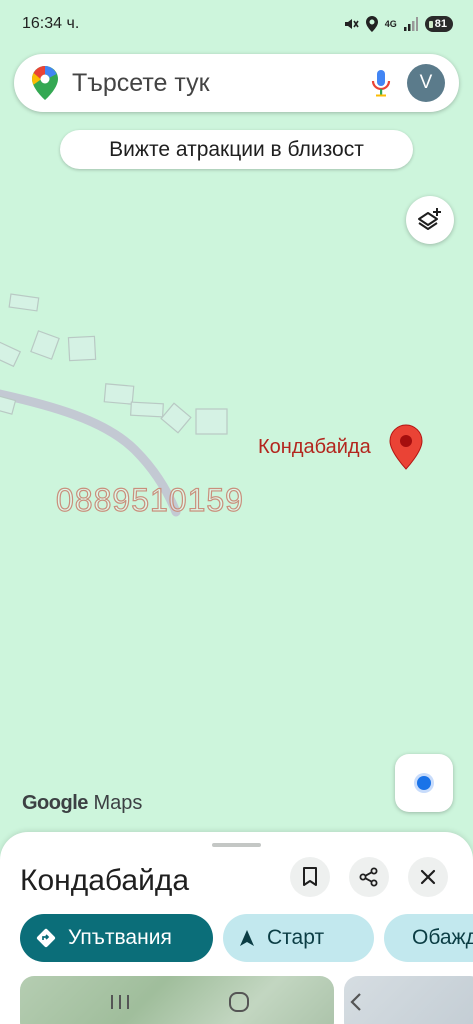 The width and height of the screenshot is (473, 1024). I want to click on close-icon, so click(428, 877).